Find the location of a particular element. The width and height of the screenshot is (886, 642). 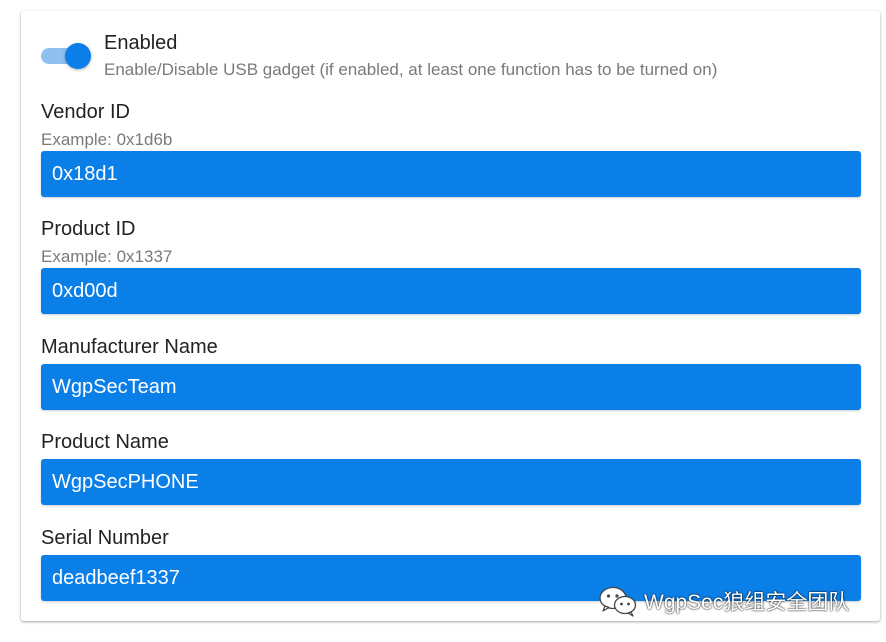

enabled-toggle is located at coordinates (66, 56).